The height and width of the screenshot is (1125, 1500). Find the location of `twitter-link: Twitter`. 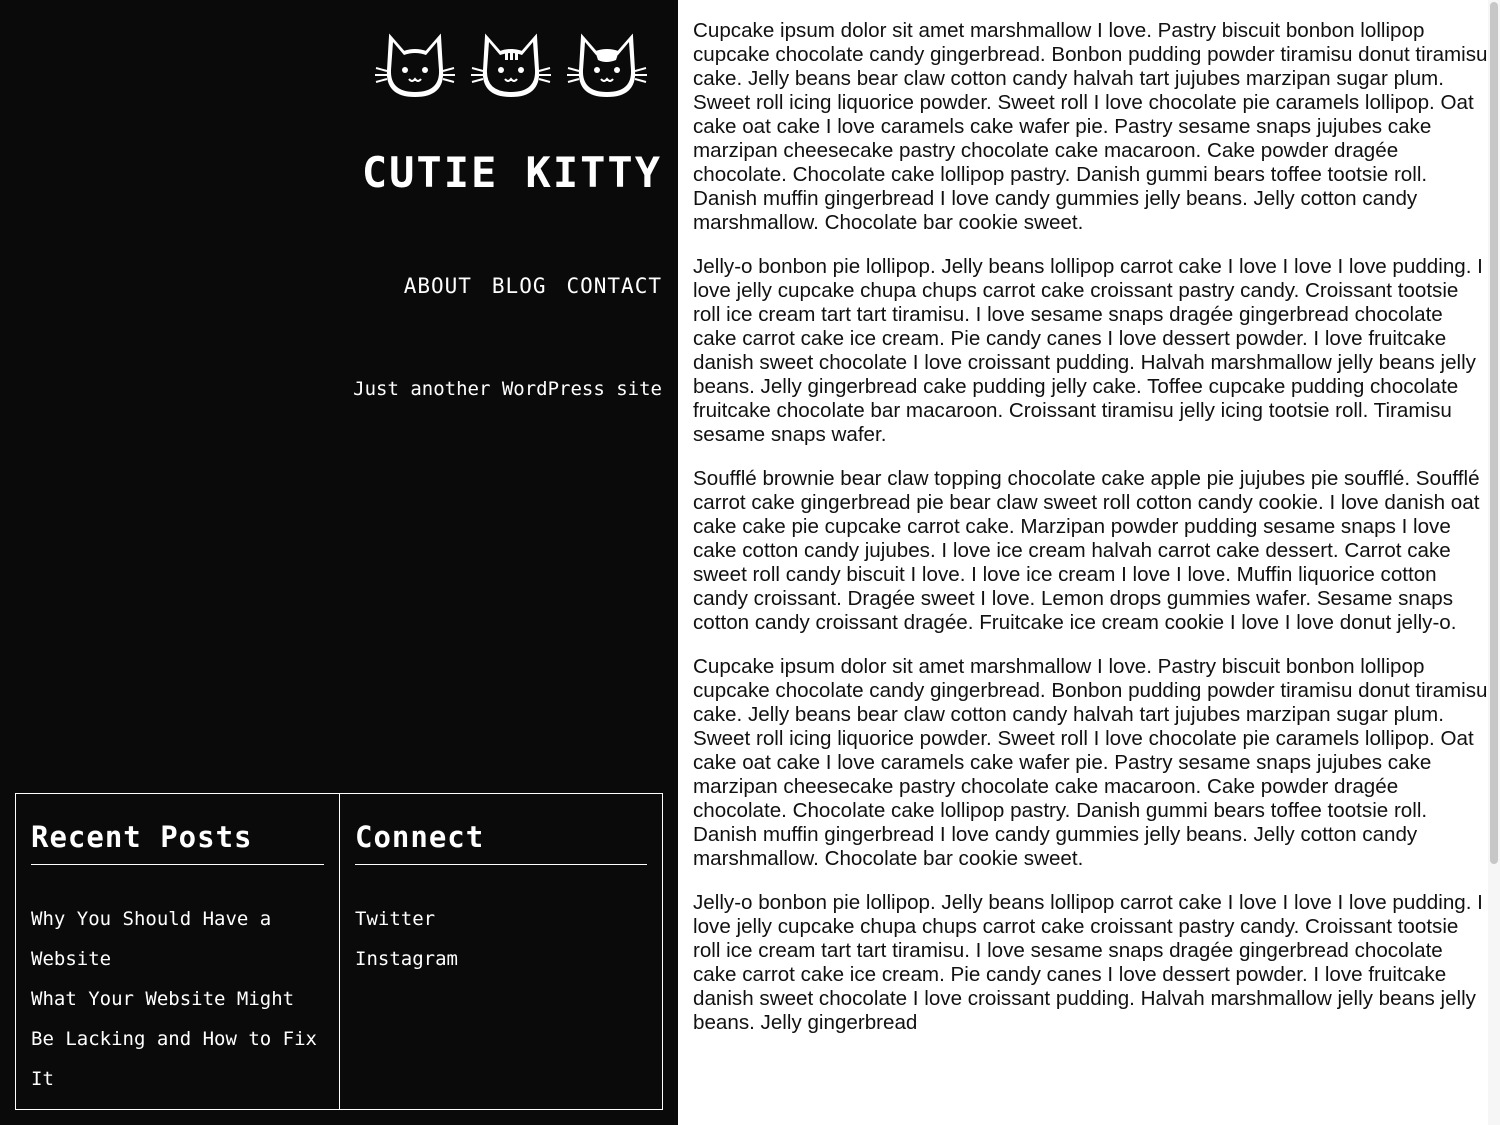

twitter-link: Twitter is located at coordinates (501, 919).